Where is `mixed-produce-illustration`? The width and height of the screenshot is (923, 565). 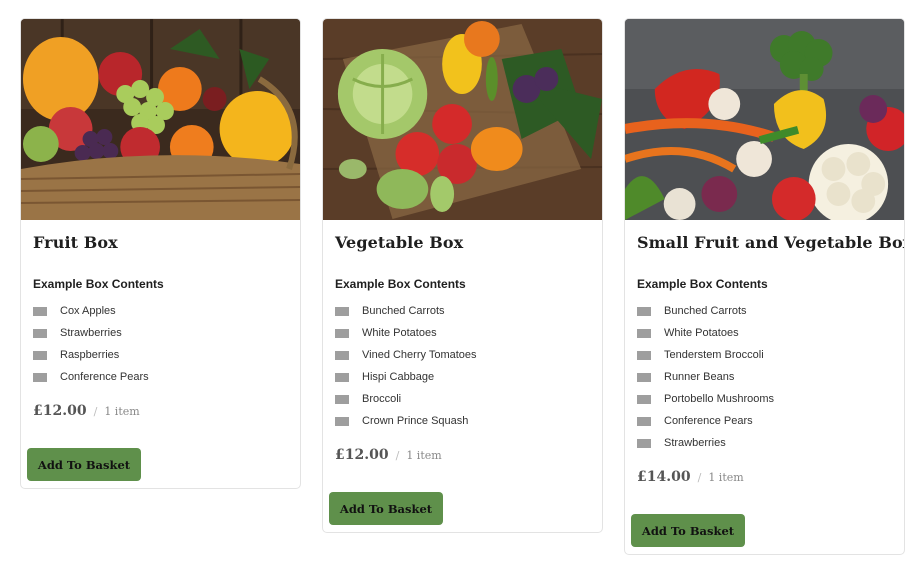
mixed-produce-illustration is located at coordinates (764, 119).